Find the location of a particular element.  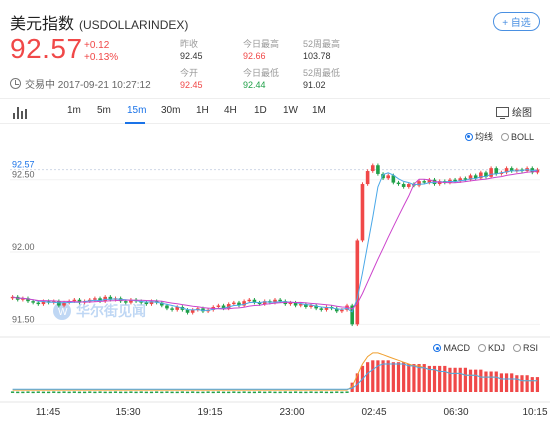

tab-1d: 1D is located at coordinates (260, 110).